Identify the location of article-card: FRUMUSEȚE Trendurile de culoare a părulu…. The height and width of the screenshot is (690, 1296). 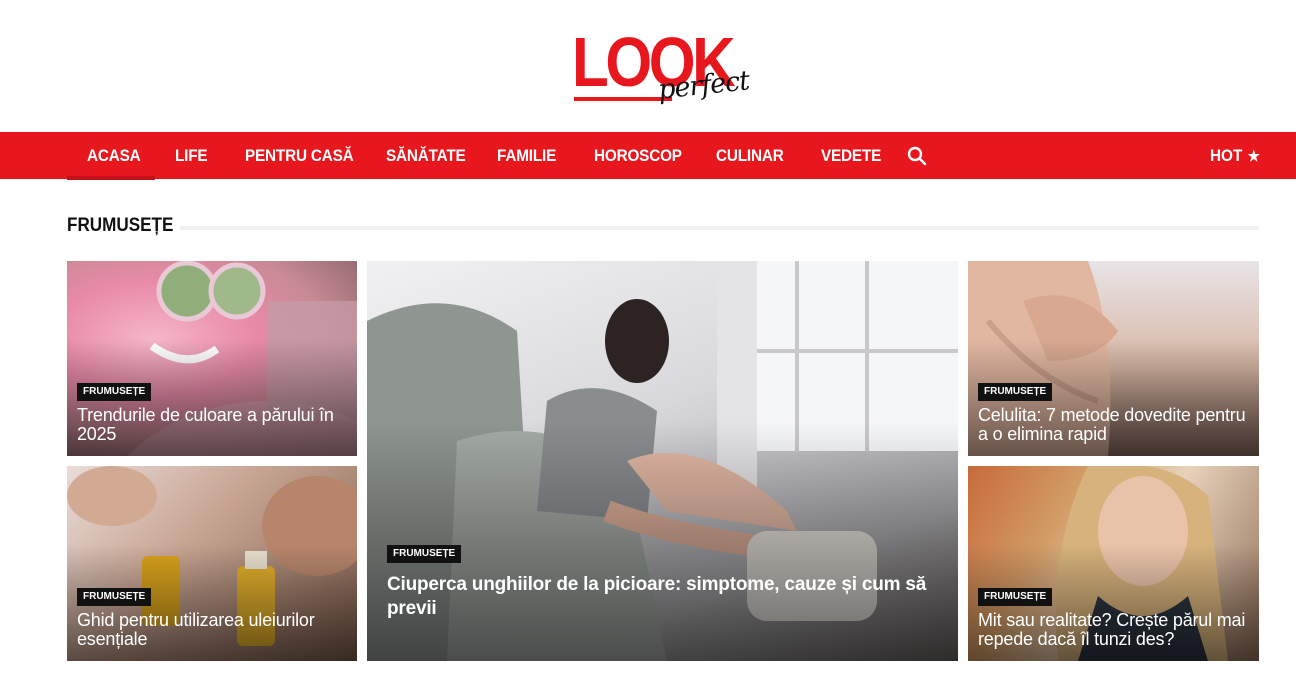
(212, 358).